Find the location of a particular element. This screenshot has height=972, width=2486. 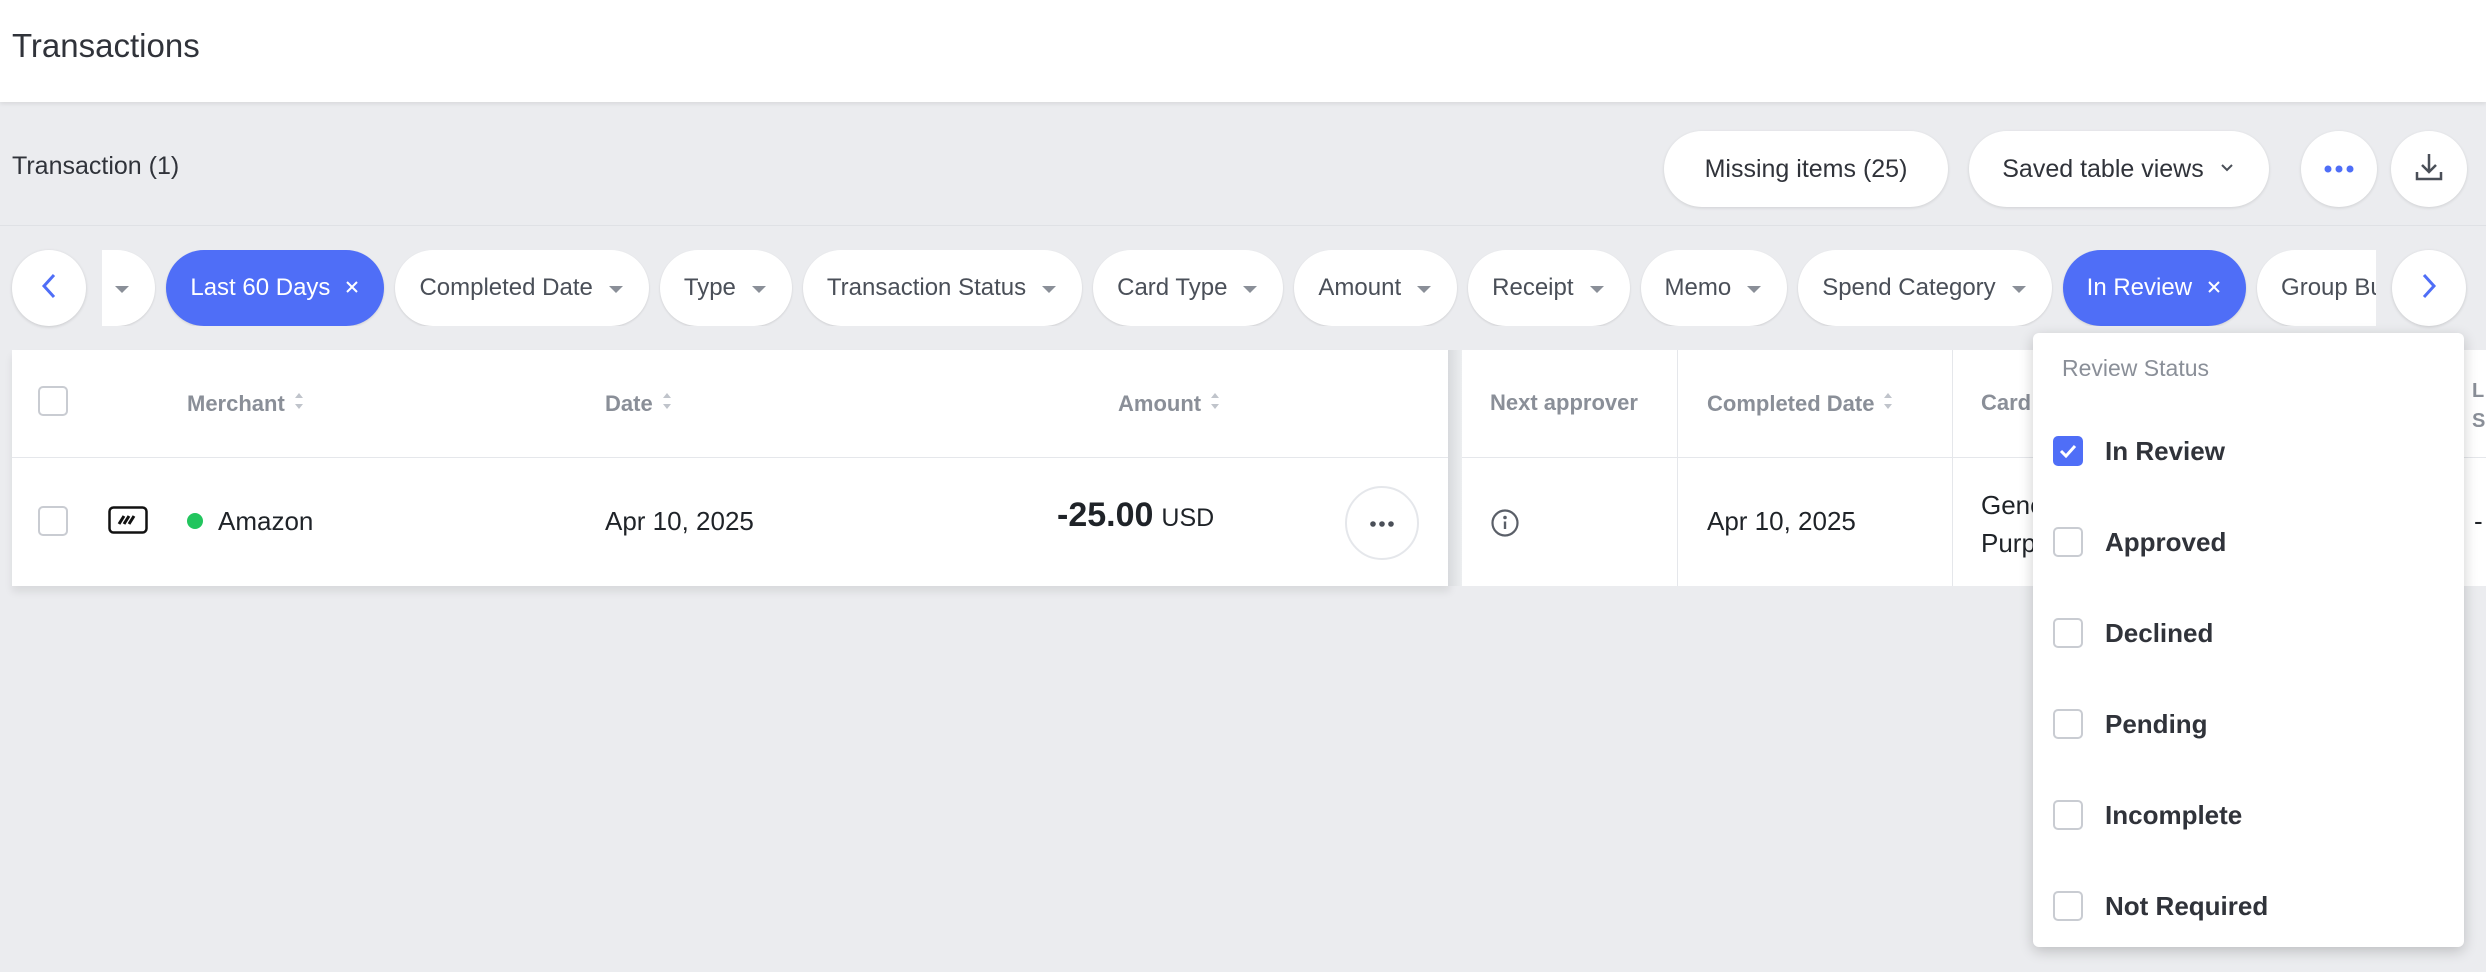

amount-column-header: Amount is located at coordinates (1169, 404).